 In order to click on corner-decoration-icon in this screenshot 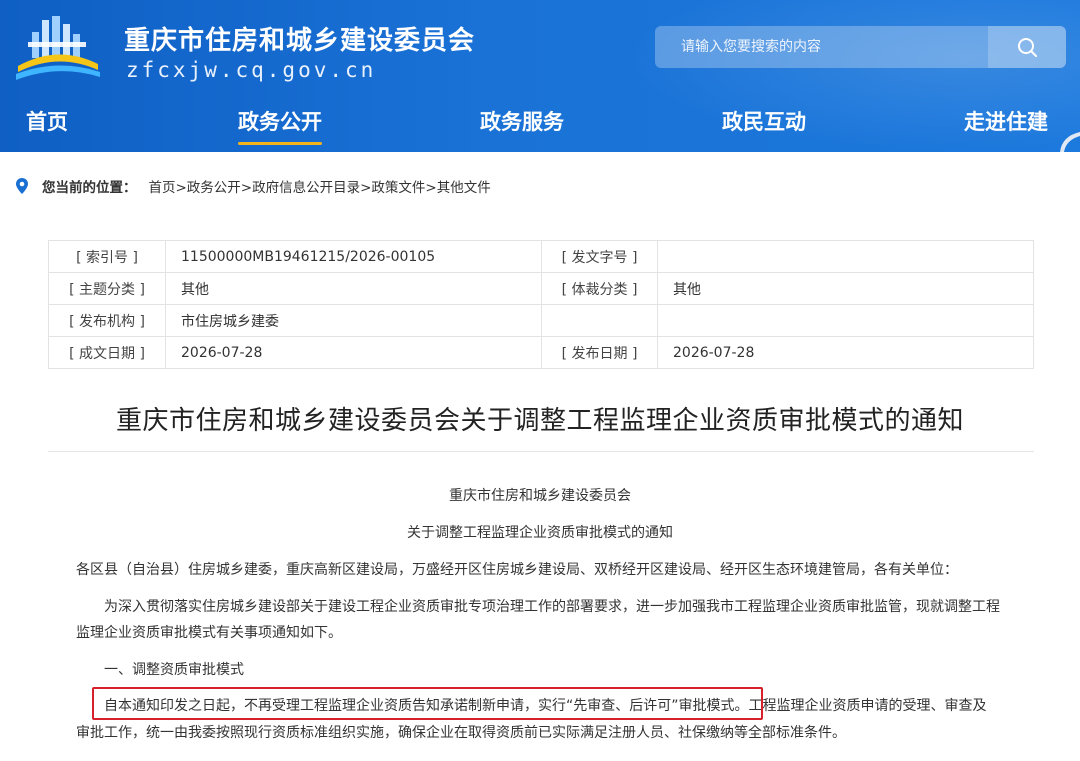, I will do `click(1070, 142)`.